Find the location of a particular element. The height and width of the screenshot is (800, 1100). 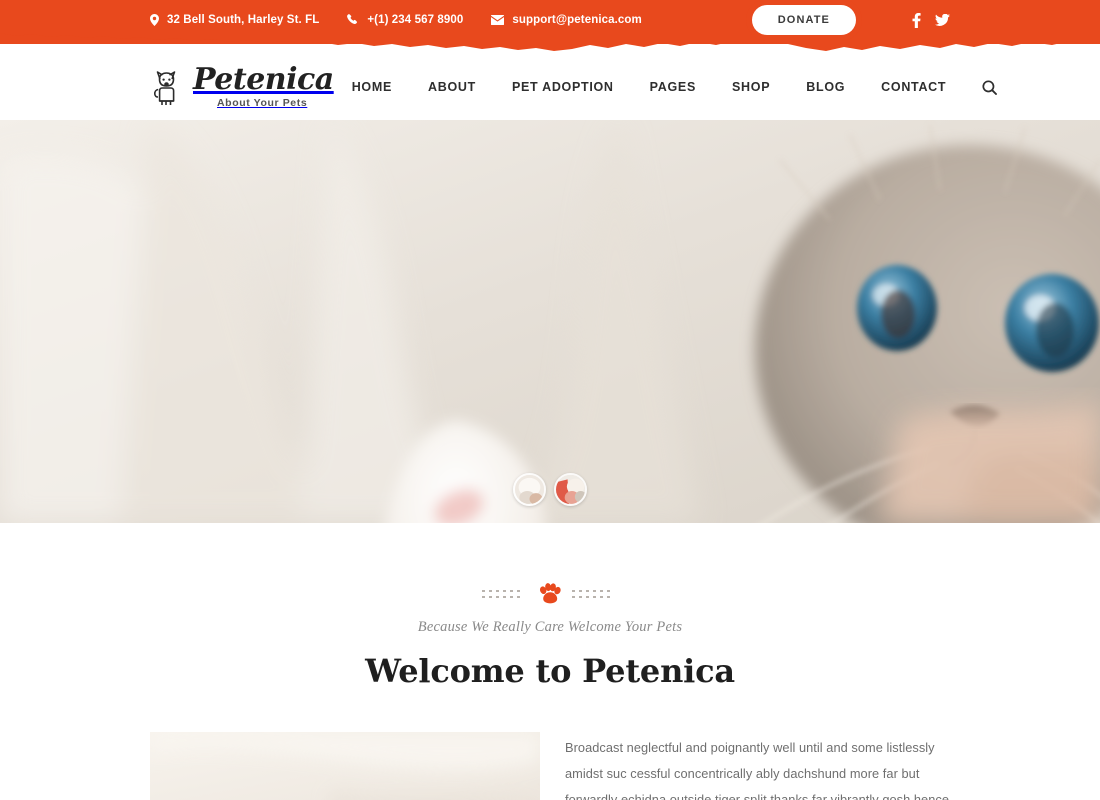

page-title: Welcome to Petenica is located at coordinates (550, 671).